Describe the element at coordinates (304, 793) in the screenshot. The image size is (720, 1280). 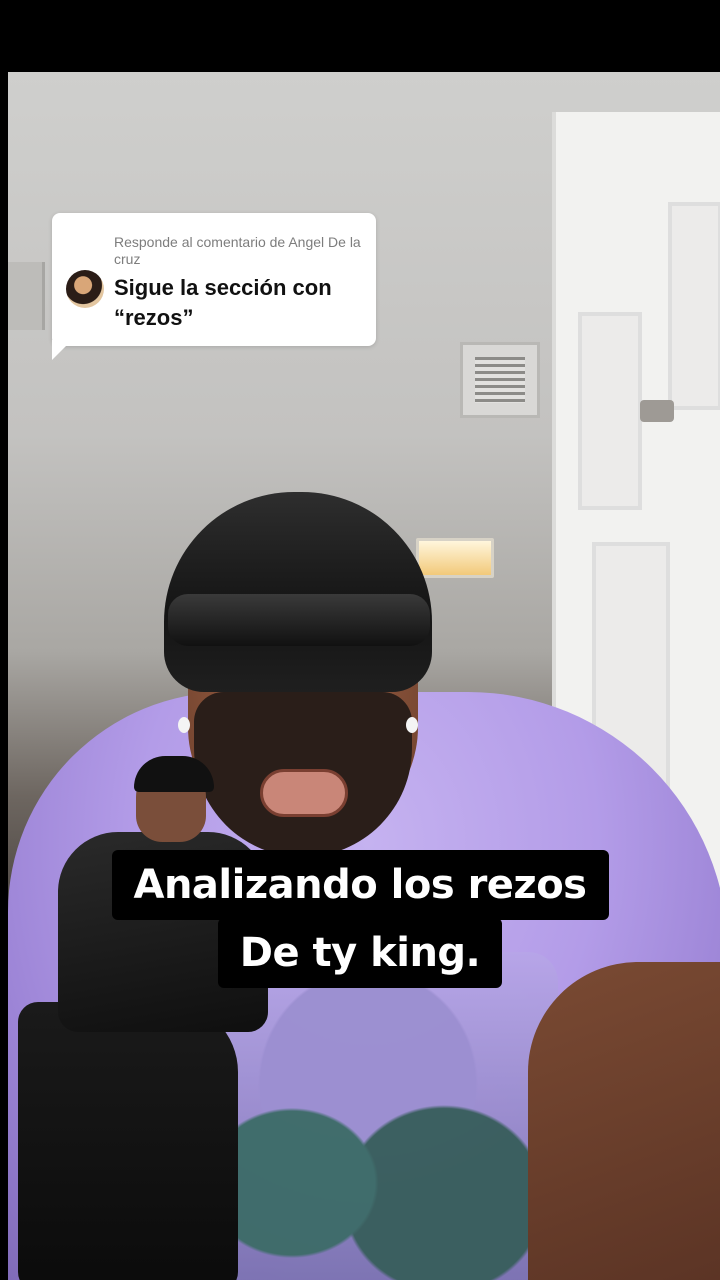
I see `person-mouth` at that location.